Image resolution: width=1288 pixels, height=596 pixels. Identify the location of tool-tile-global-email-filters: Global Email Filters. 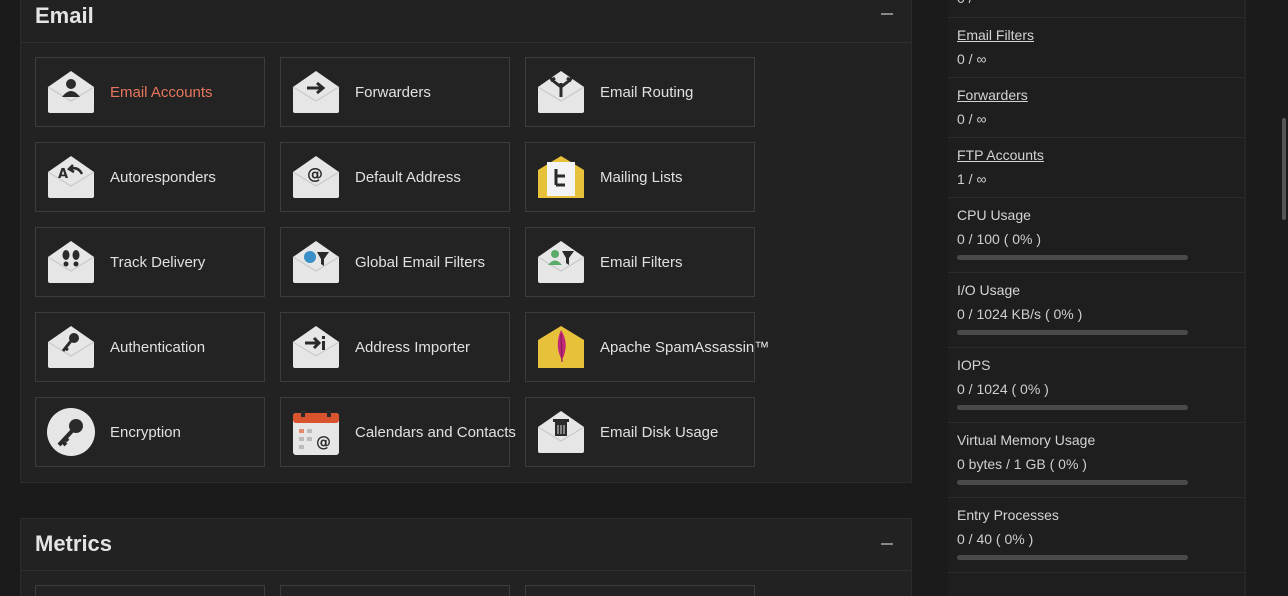
(395, 262).